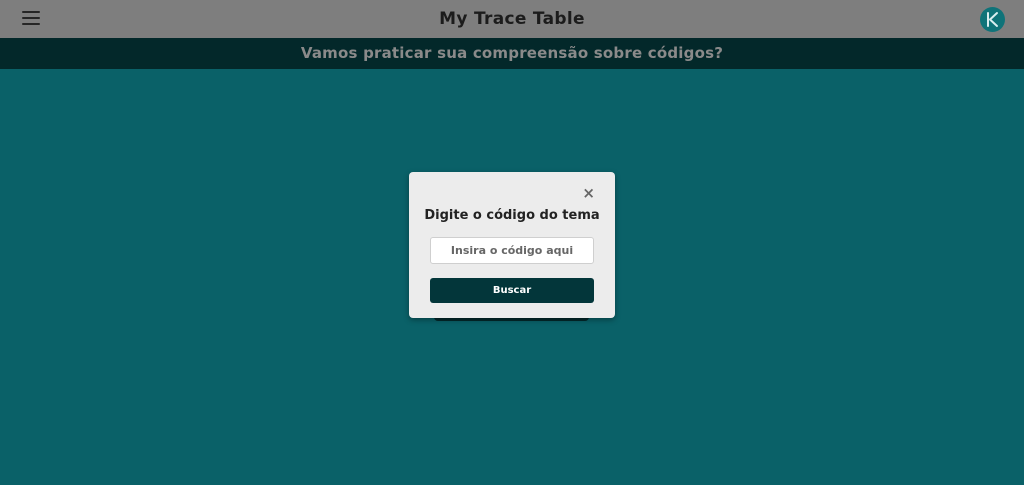 This screenshot has height=485, width=1024. Describe the element at coordinates (512, 250) in the screenshot. I see `topic-code-input` at that location.